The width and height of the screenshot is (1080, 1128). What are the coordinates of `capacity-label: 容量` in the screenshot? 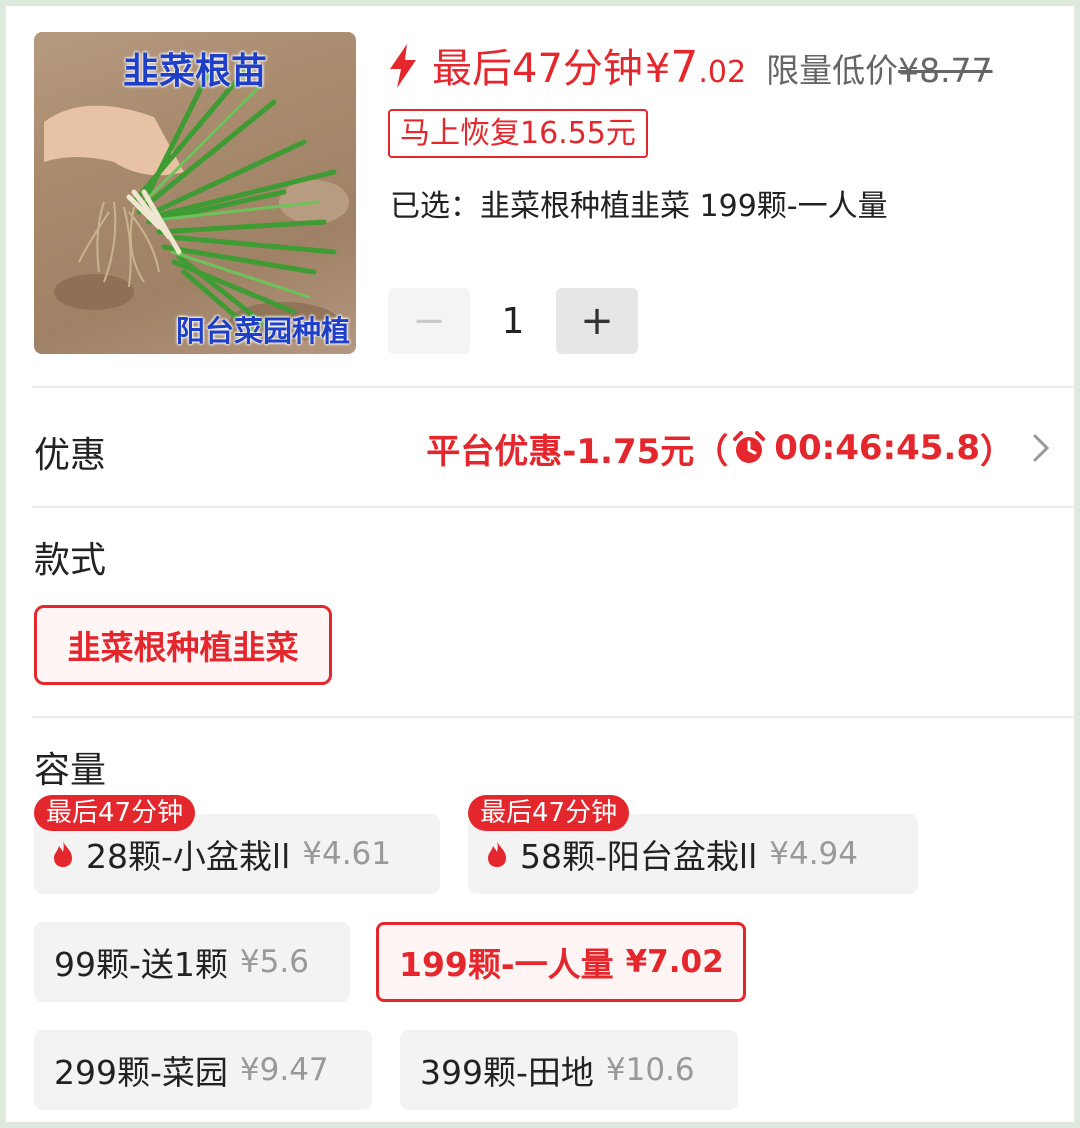 It's located at (70, 770).